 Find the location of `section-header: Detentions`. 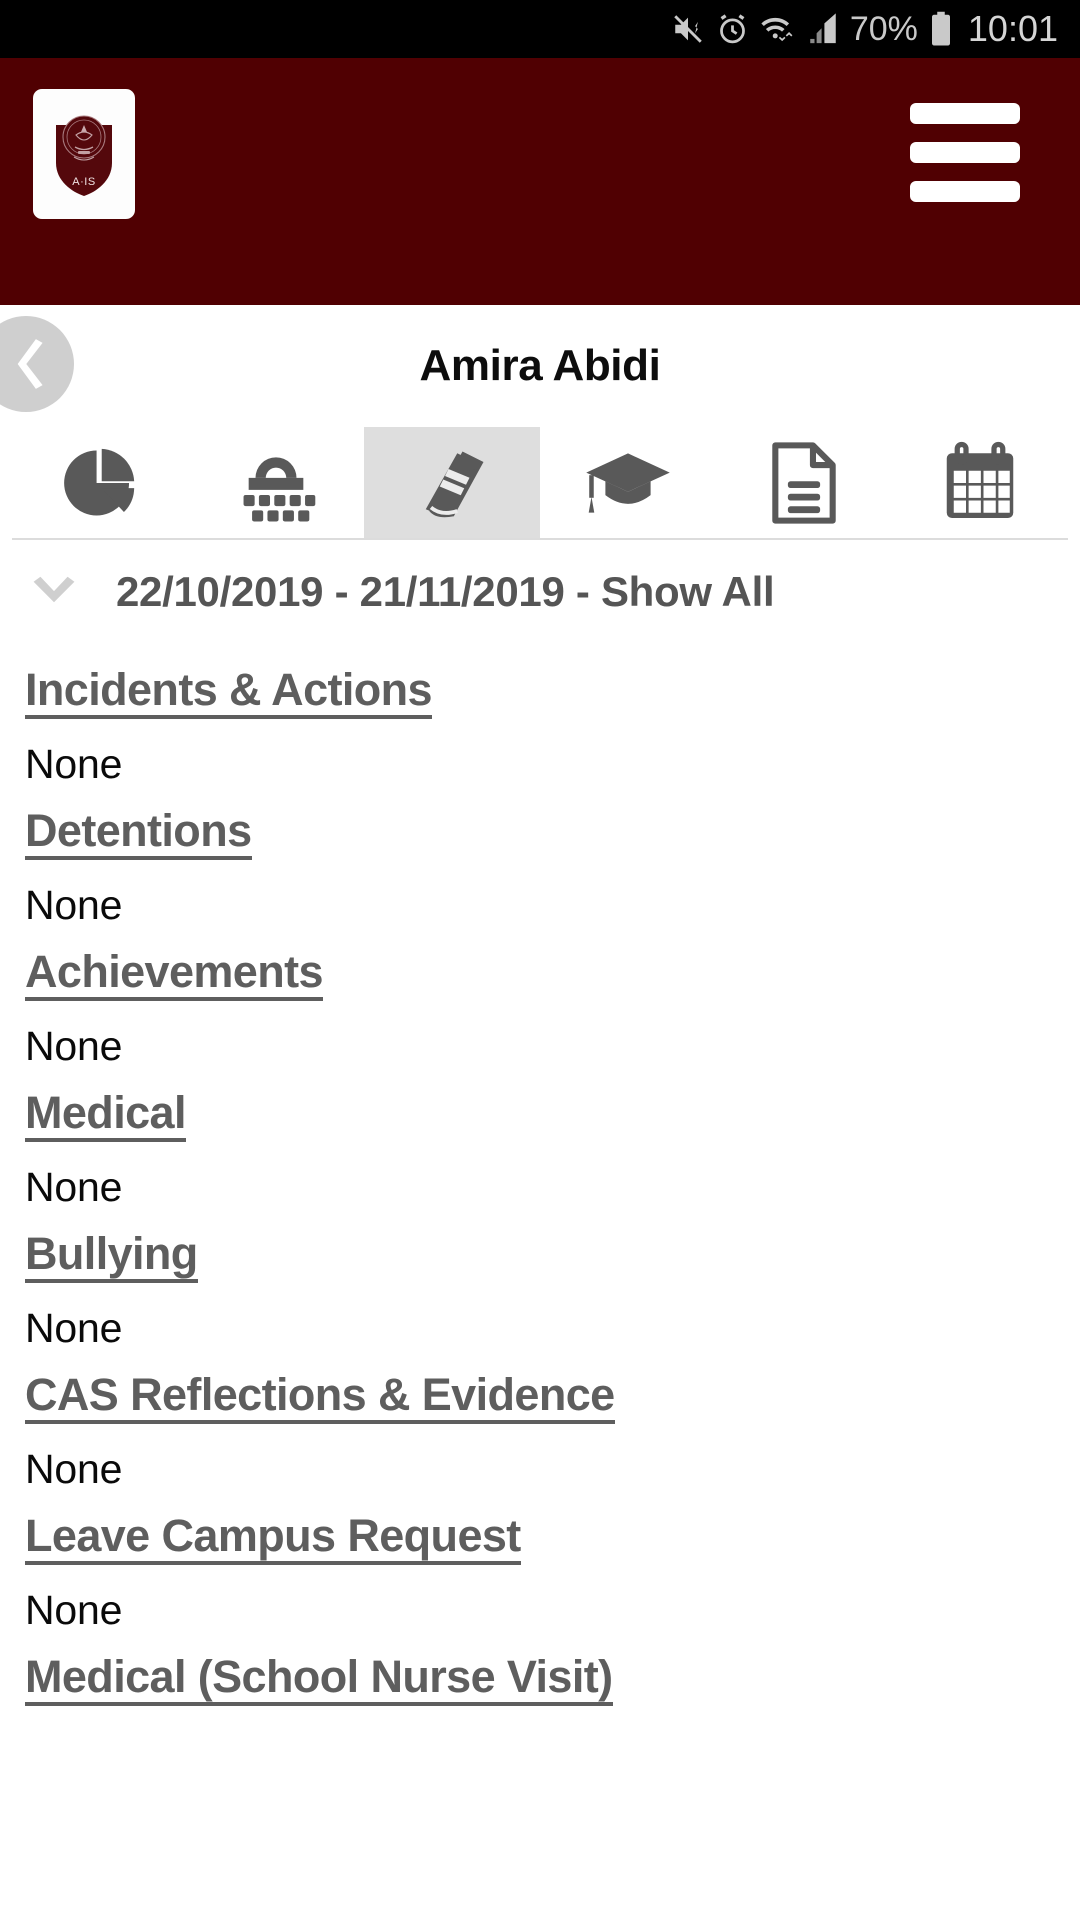

section-header: Detentions is located at coordinates (138, 834).